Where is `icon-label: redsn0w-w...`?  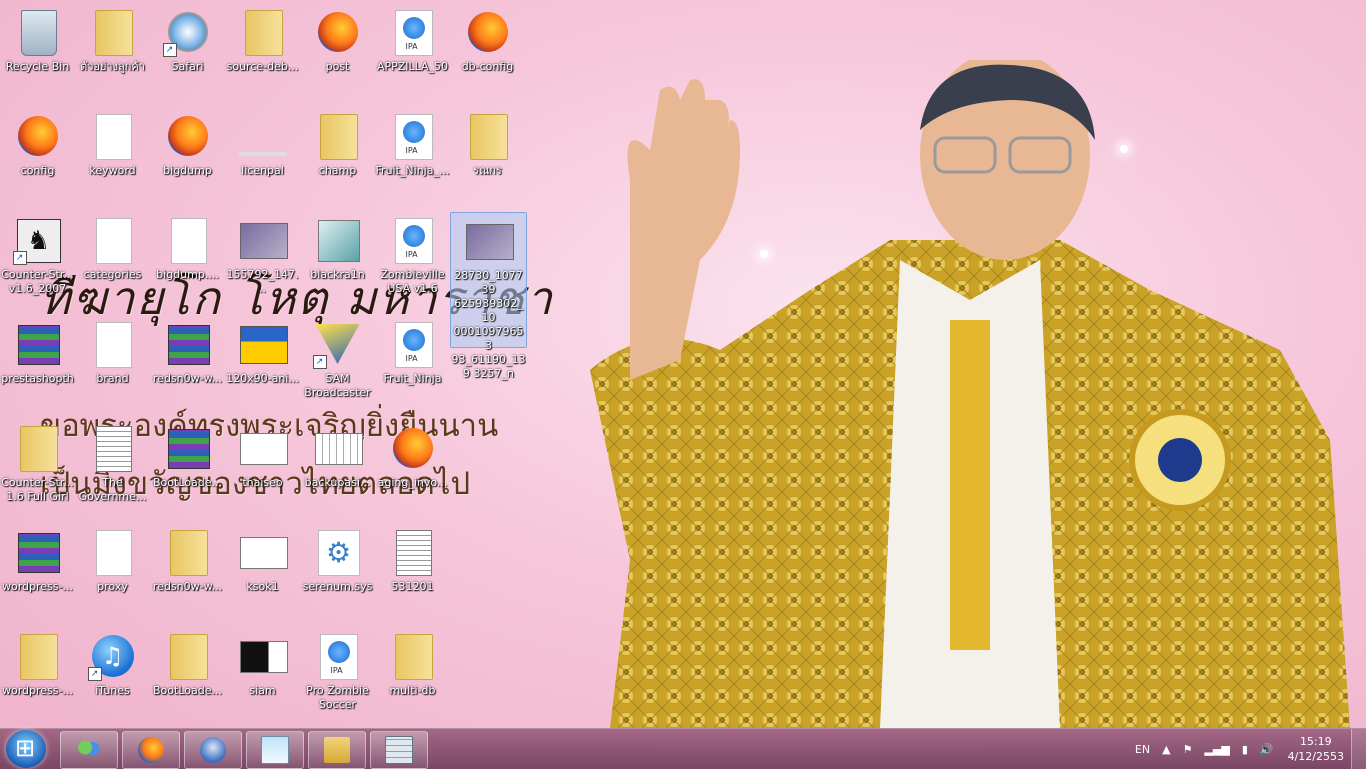
icon-label: redsn0w-w... is located at coordinates (187, 587).